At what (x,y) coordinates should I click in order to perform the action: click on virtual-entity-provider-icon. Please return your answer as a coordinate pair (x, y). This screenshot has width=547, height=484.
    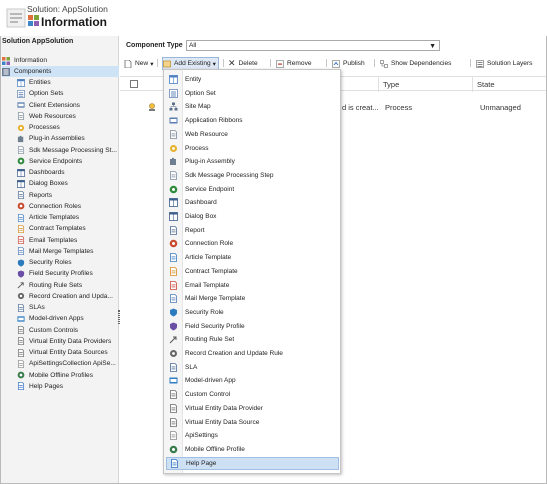
    Looking at the image, I should click on (173, 408).